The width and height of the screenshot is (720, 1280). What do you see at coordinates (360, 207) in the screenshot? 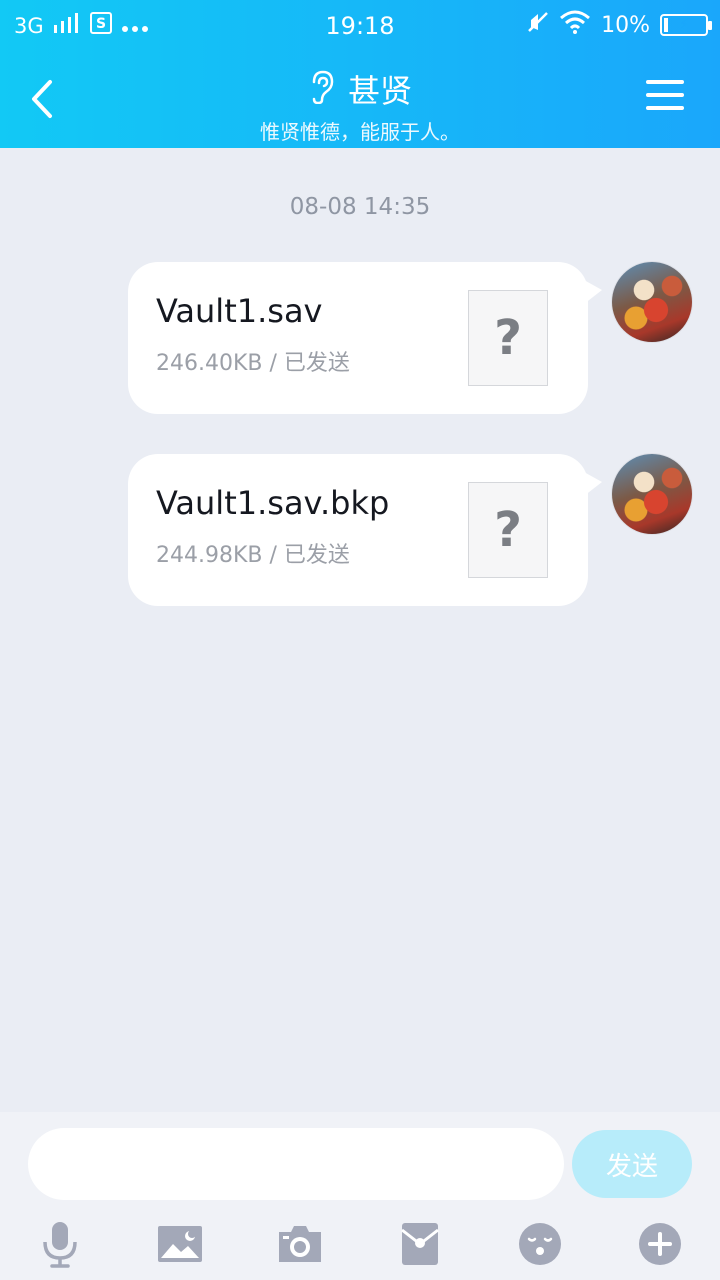
I see `message-timestamp: 08-08 14:35` at bounding box center [360, 207].